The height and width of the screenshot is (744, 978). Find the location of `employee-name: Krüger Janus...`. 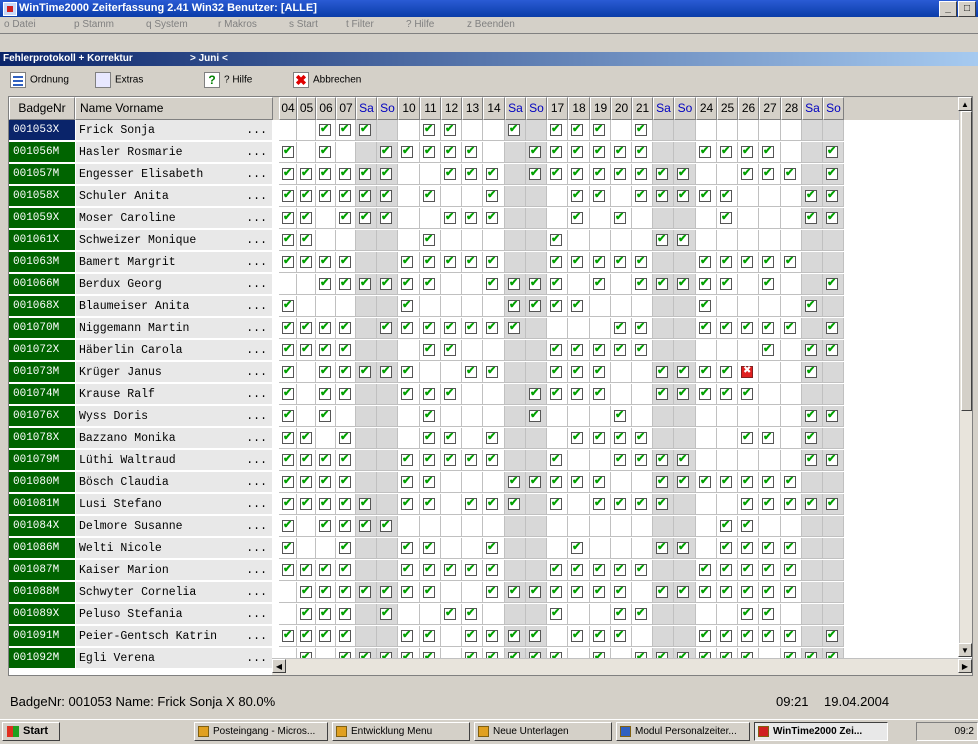

employee-name: Krüger Janus... is located at coordinates (174, 372).